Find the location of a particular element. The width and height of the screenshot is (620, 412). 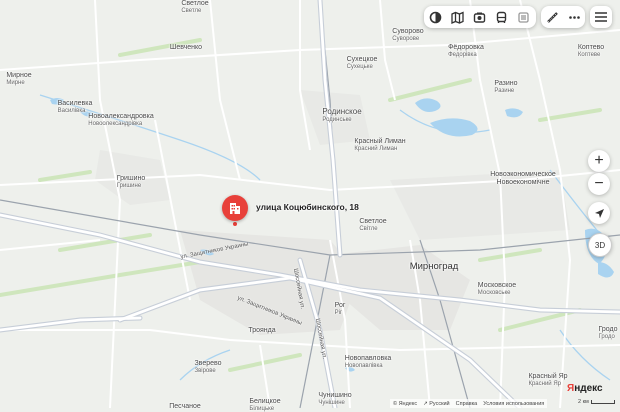

place-name-ukrainian: Звірове is located at coordinates (205, 371).